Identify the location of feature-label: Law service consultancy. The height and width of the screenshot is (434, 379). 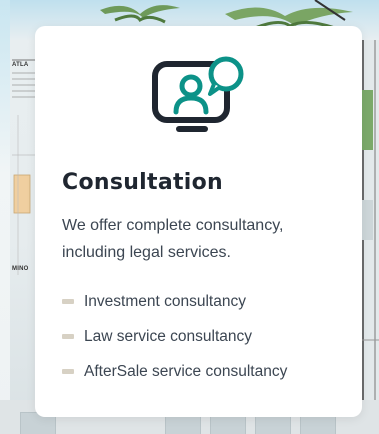
(168, 336).